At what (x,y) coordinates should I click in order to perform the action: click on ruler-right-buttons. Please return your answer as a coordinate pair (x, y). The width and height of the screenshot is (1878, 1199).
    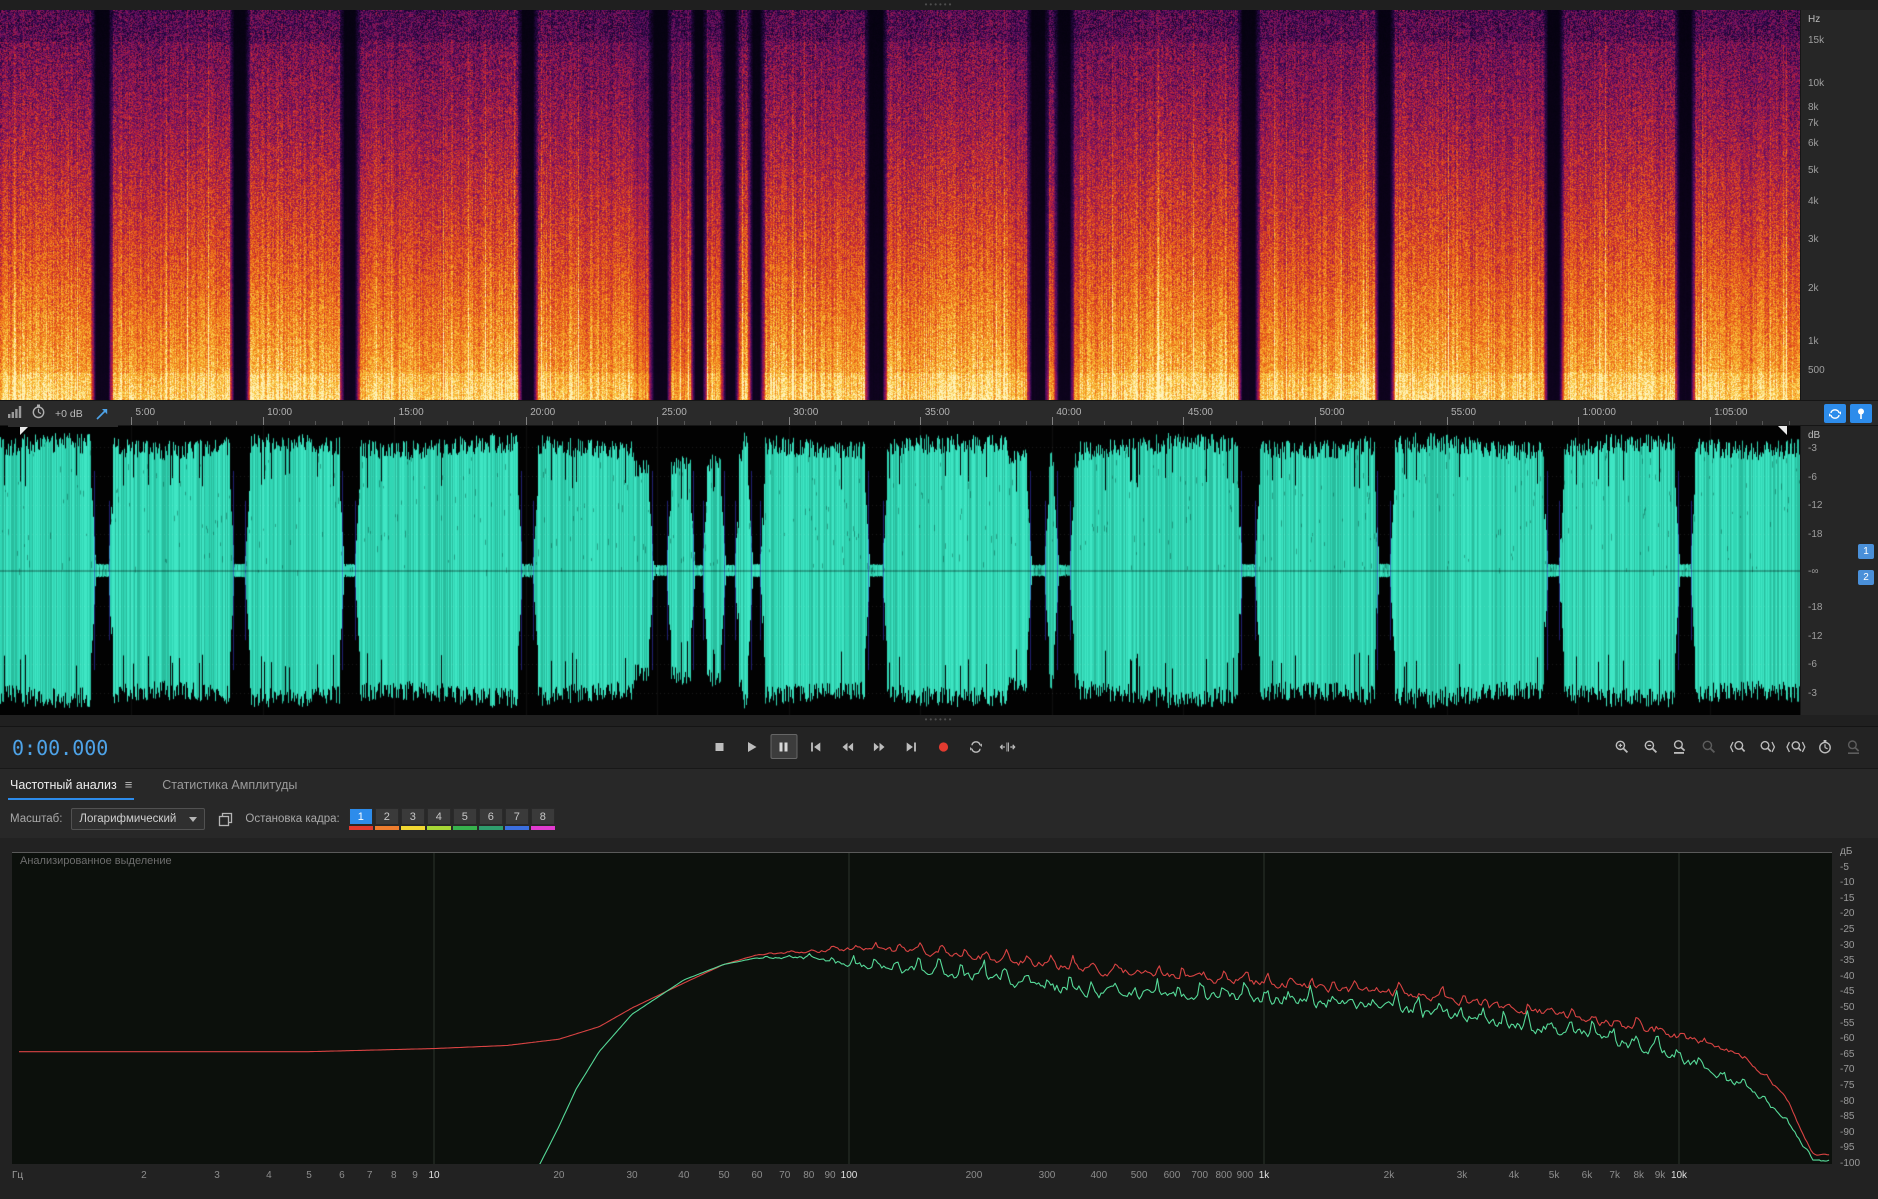
    Looking at the image, I should click on (1848, 413).